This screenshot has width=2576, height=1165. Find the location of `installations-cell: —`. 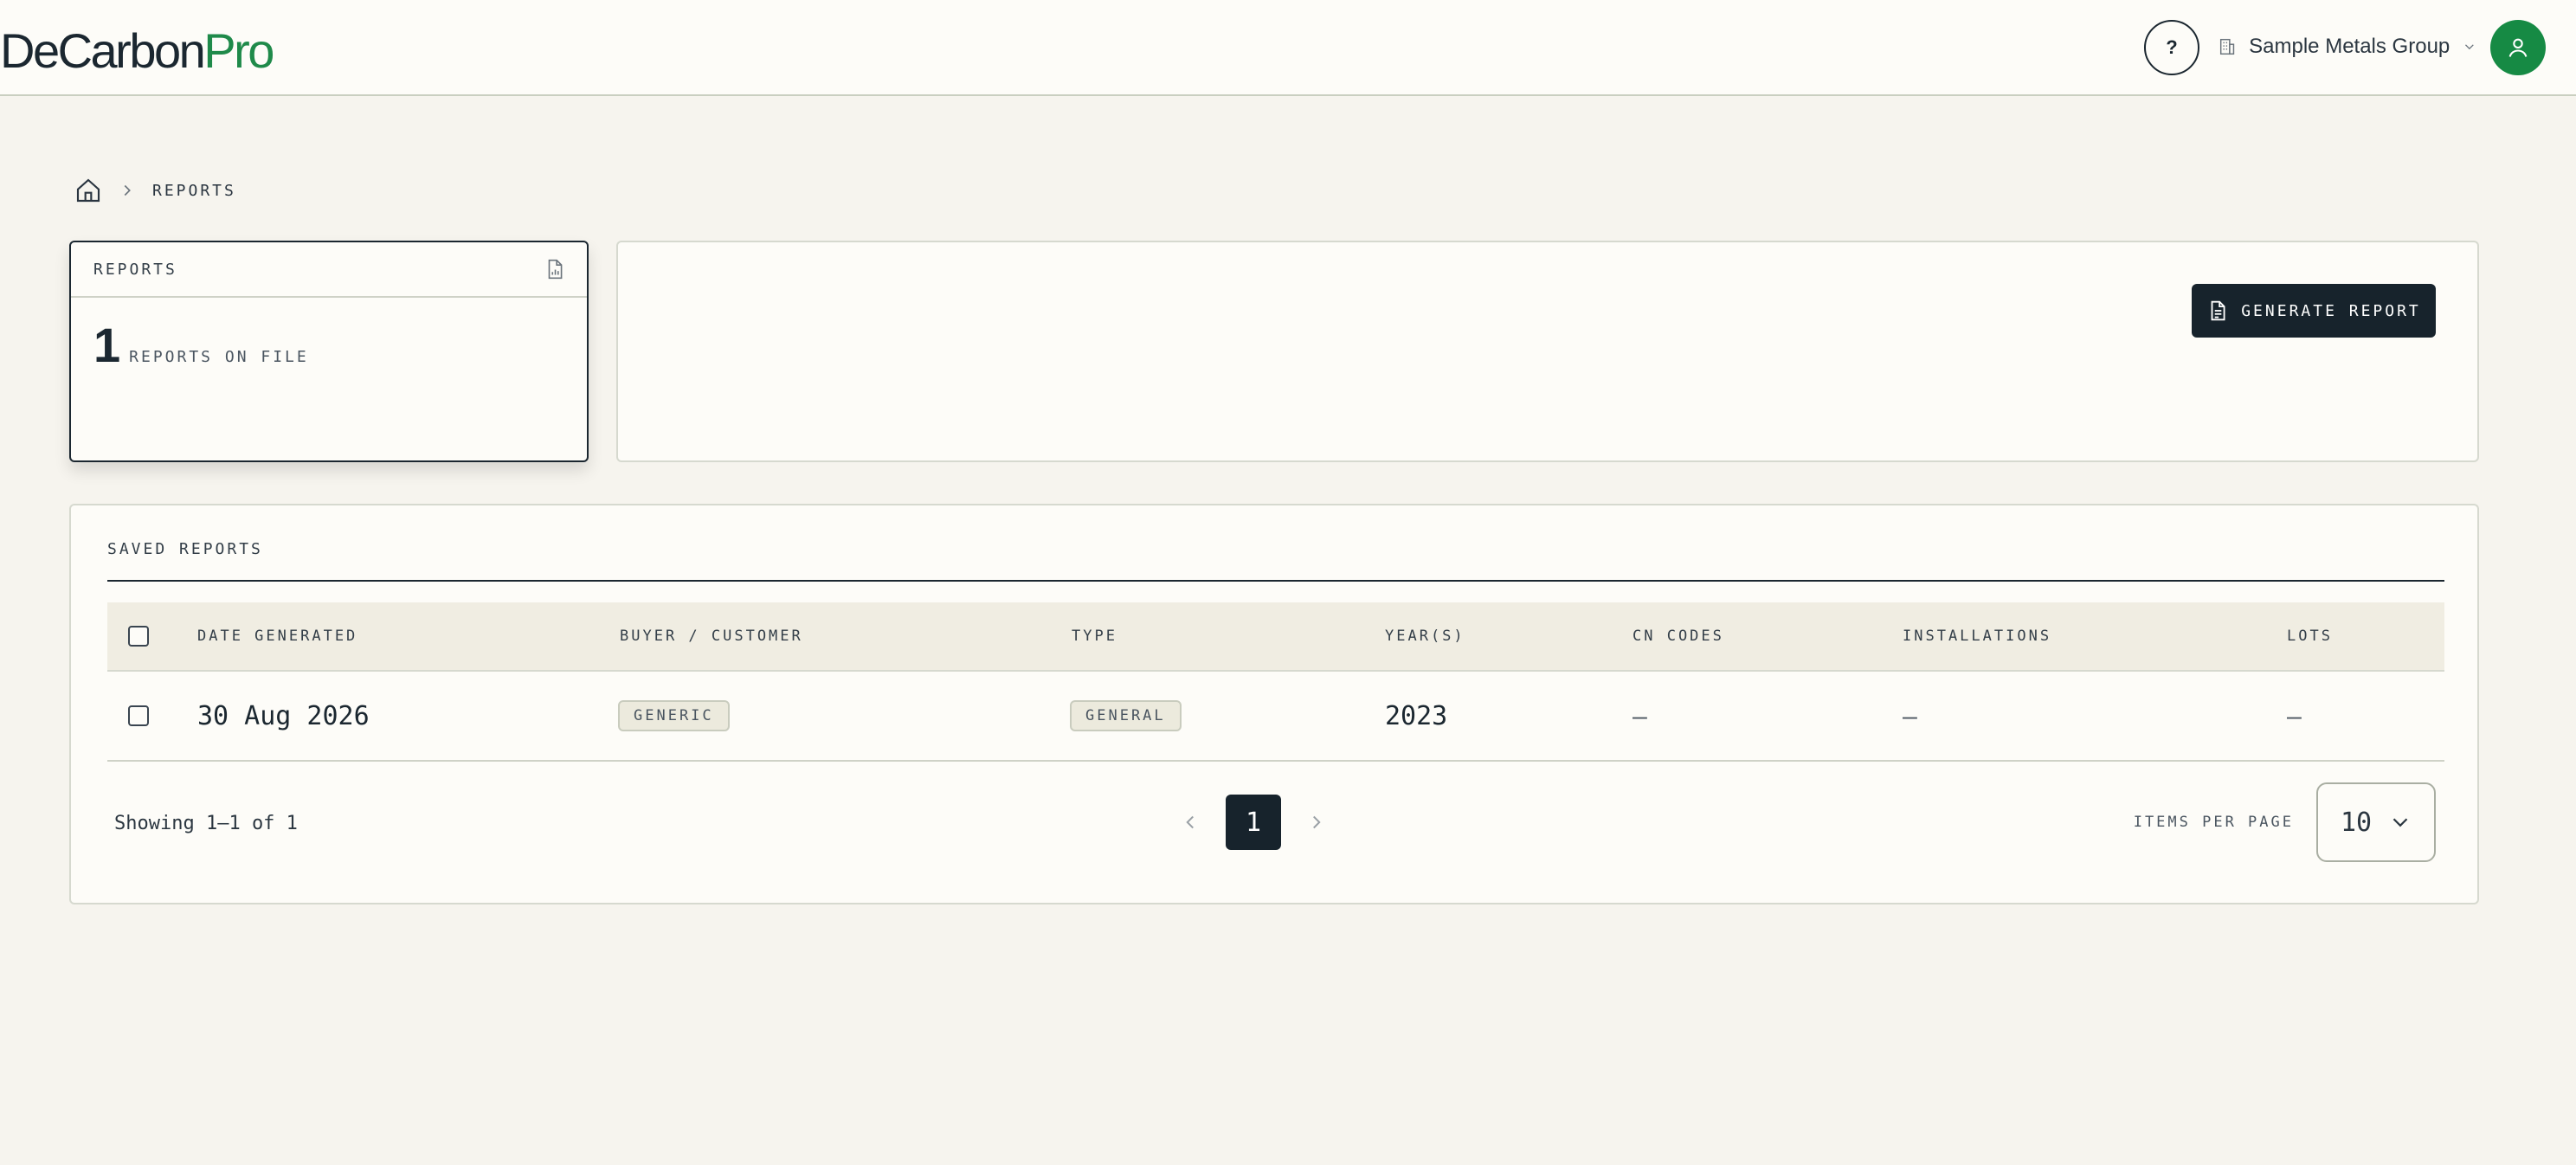

installations-cell: — is located at coordinates (1910, 716).